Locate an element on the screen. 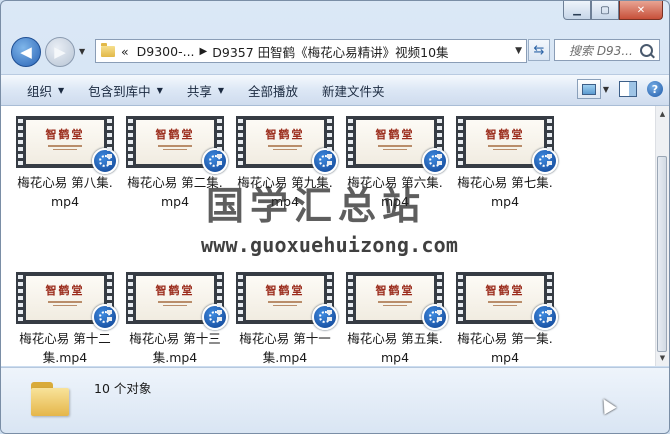 The height and width of the screenshot is (434, 670). address-bar: « D9300-... ▶ D9357 田智鹤《梅花心易精讲》视频10集 ▼ is located at coordinates (311, 51).